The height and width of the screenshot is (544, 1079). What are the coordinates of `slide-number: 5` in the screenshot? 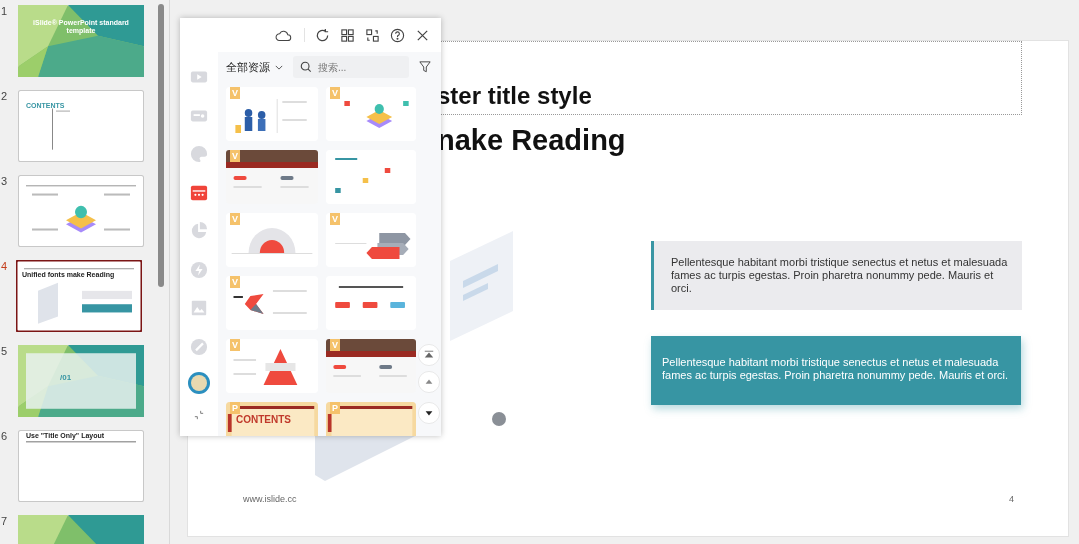 It's located at (4, 351).